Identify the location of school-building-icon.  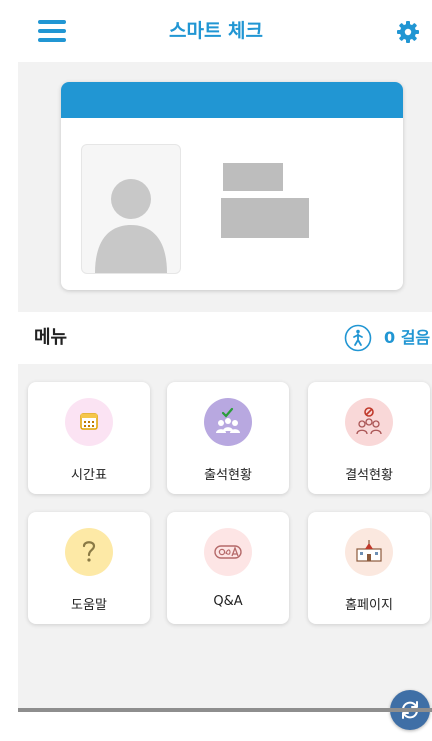
(369, 552).